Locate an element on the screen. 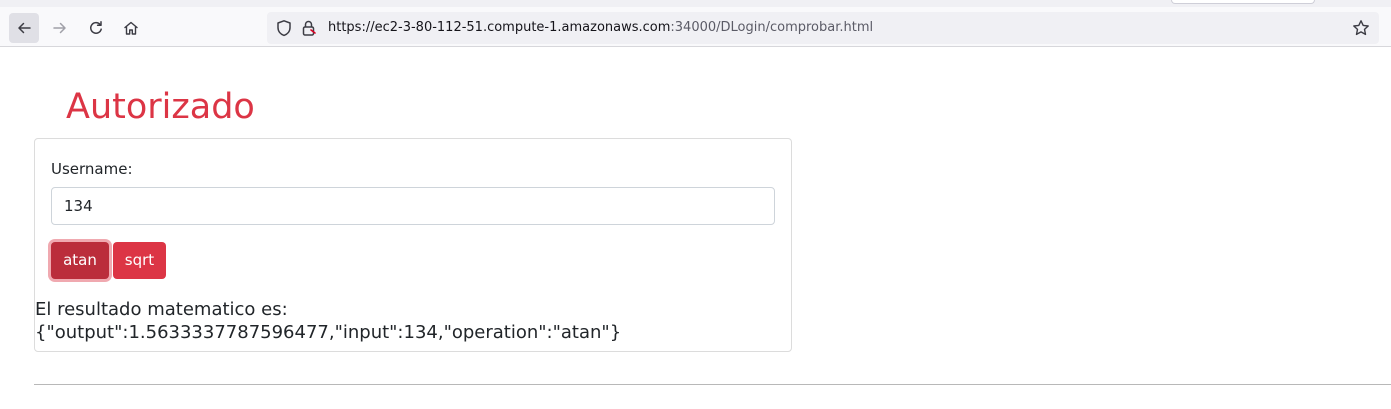 The height and width of the screenshot is (409, 1391). home-icon is located at coordinates (131, 28).